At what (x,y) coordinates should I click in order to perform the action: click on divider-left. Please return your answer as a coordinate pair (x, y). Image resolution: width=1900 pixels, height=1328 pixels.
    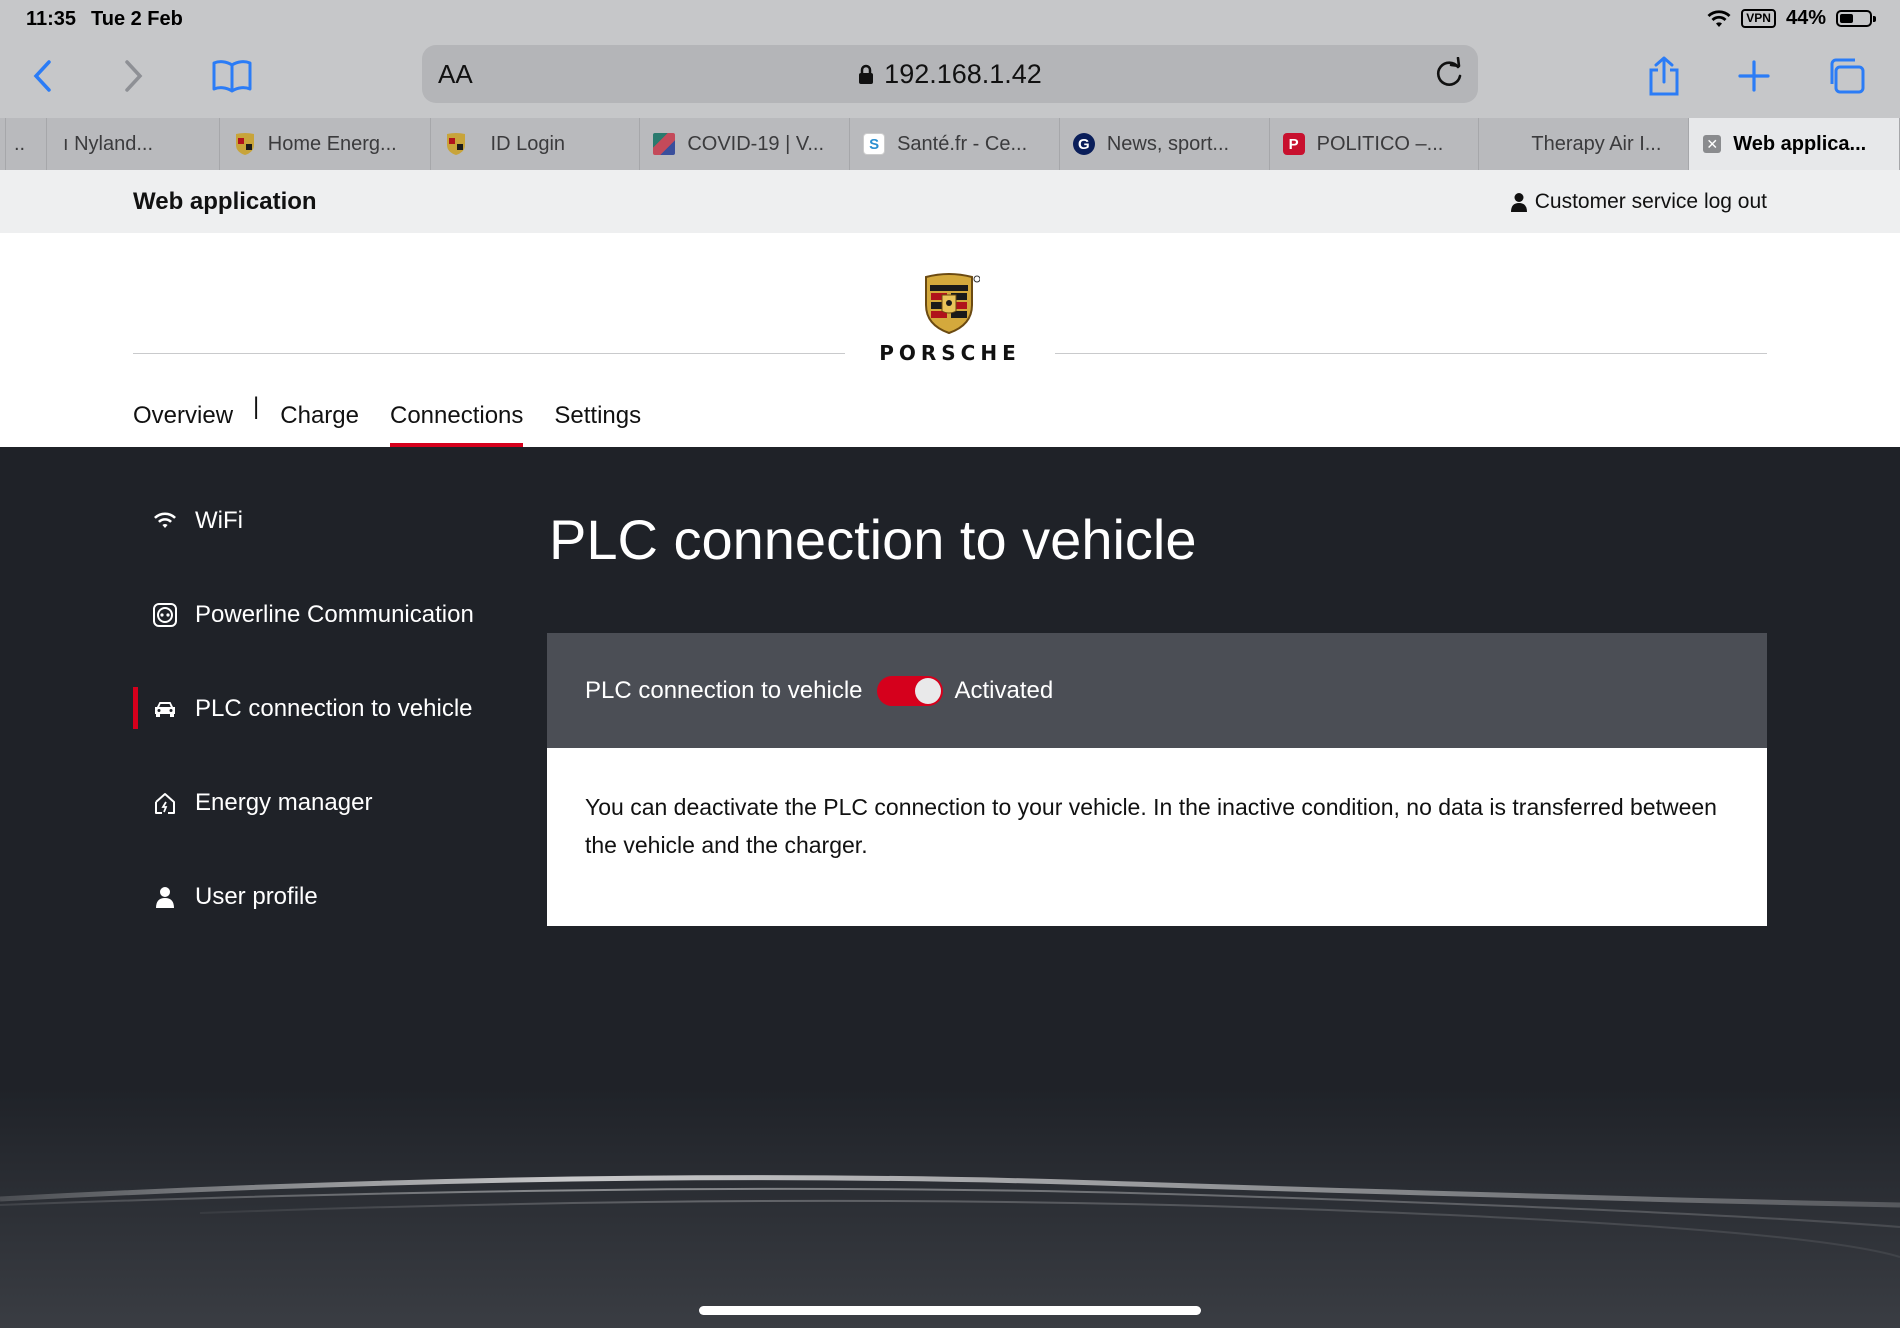
    Looking at the image, I should click on (489, 353).